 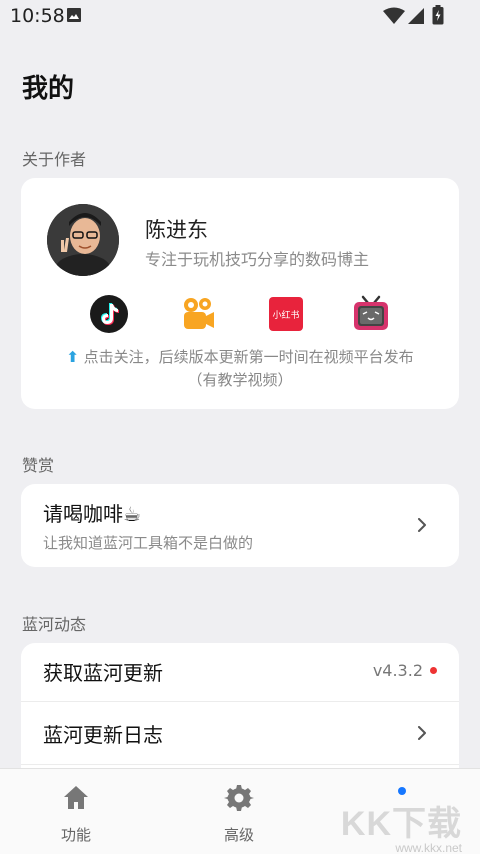 What do you see at coordinates (238, 835) in the screenshot?
I see `nav-label-advanced: 高级` at bounding box center [238, 835].